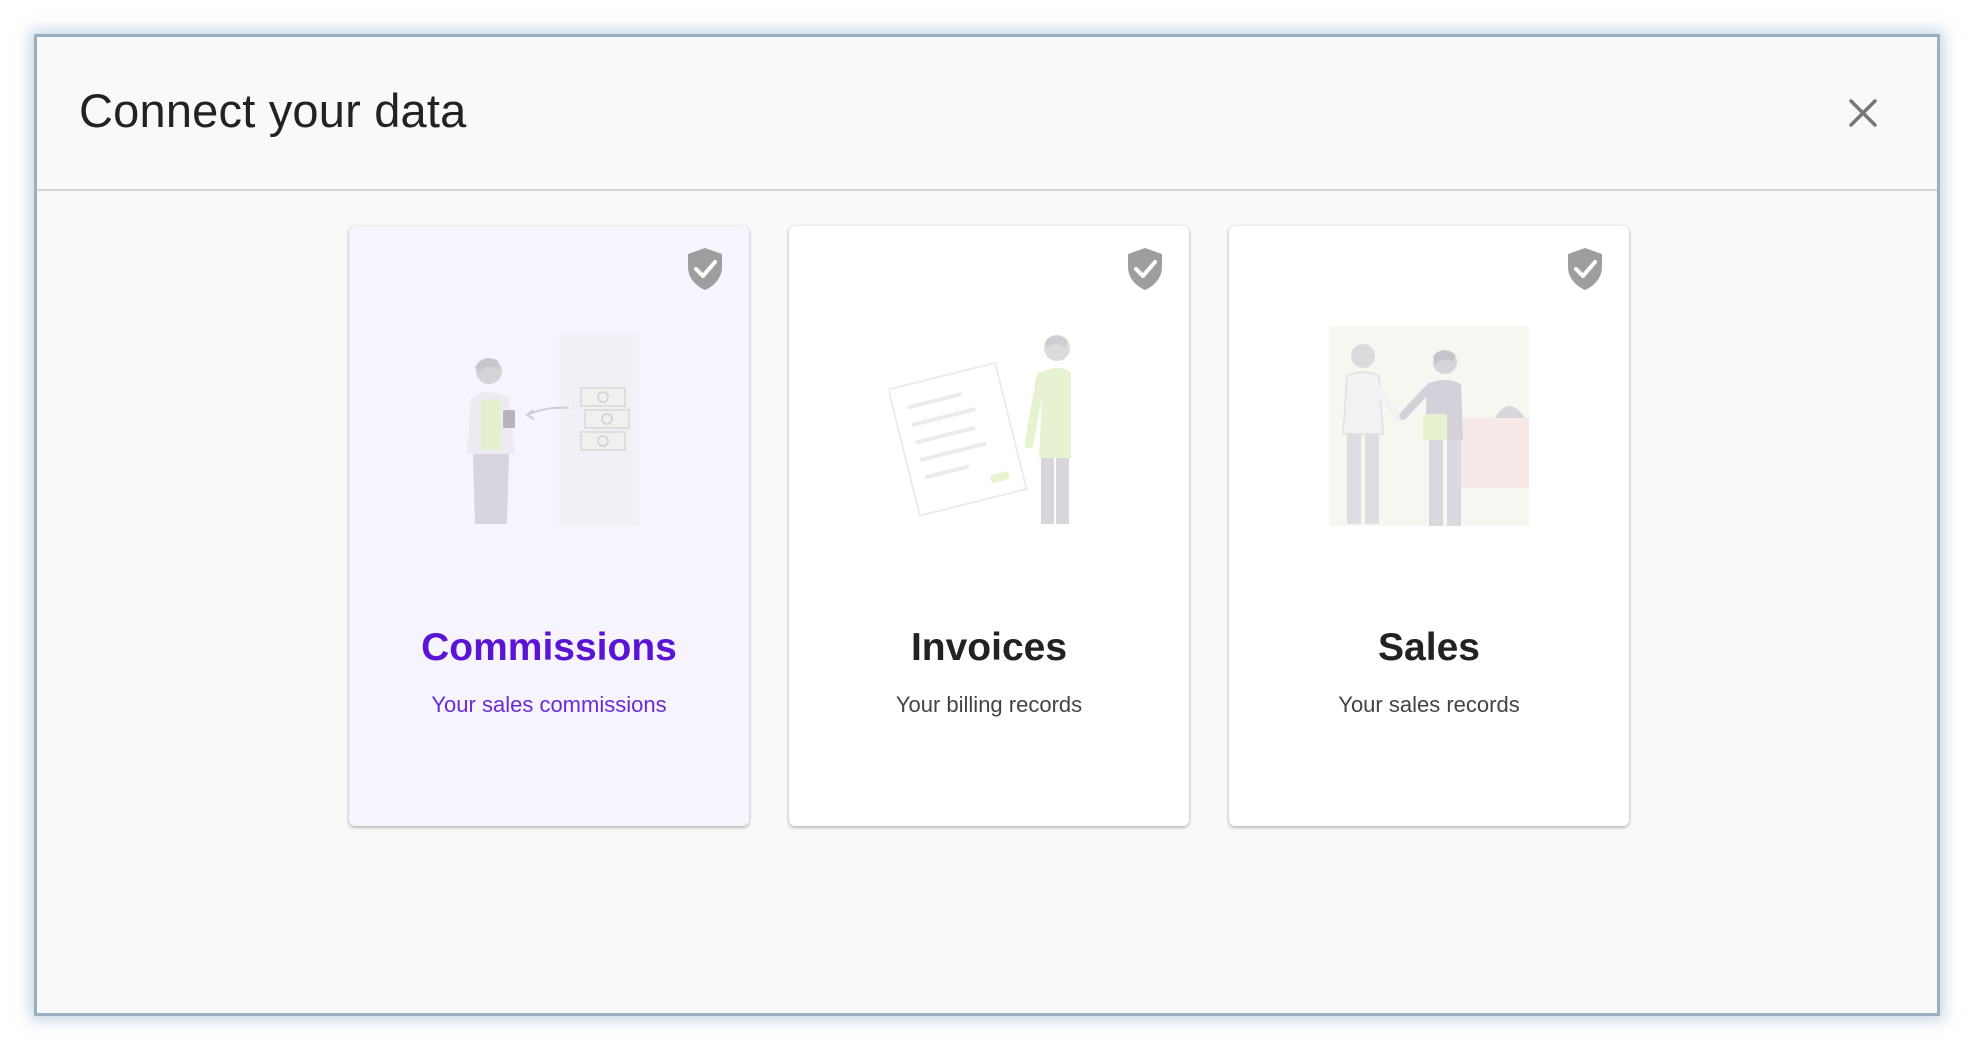 The image size is (1974, 1054). I want to click on close-button, so click(1863, 113).